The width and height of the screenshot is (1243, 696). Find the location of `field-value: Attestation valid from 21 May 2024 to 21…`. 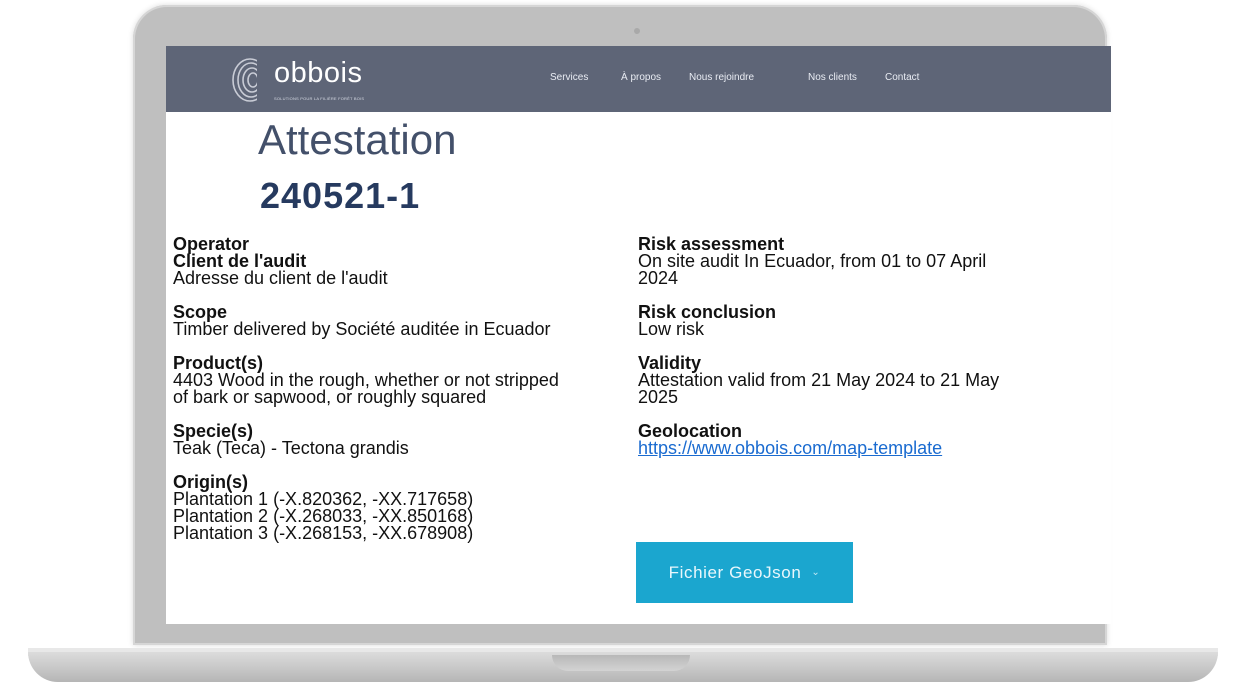

field-value: Attestation valid from 21 May 2024 to 21… is located at coordinates (819, 380).